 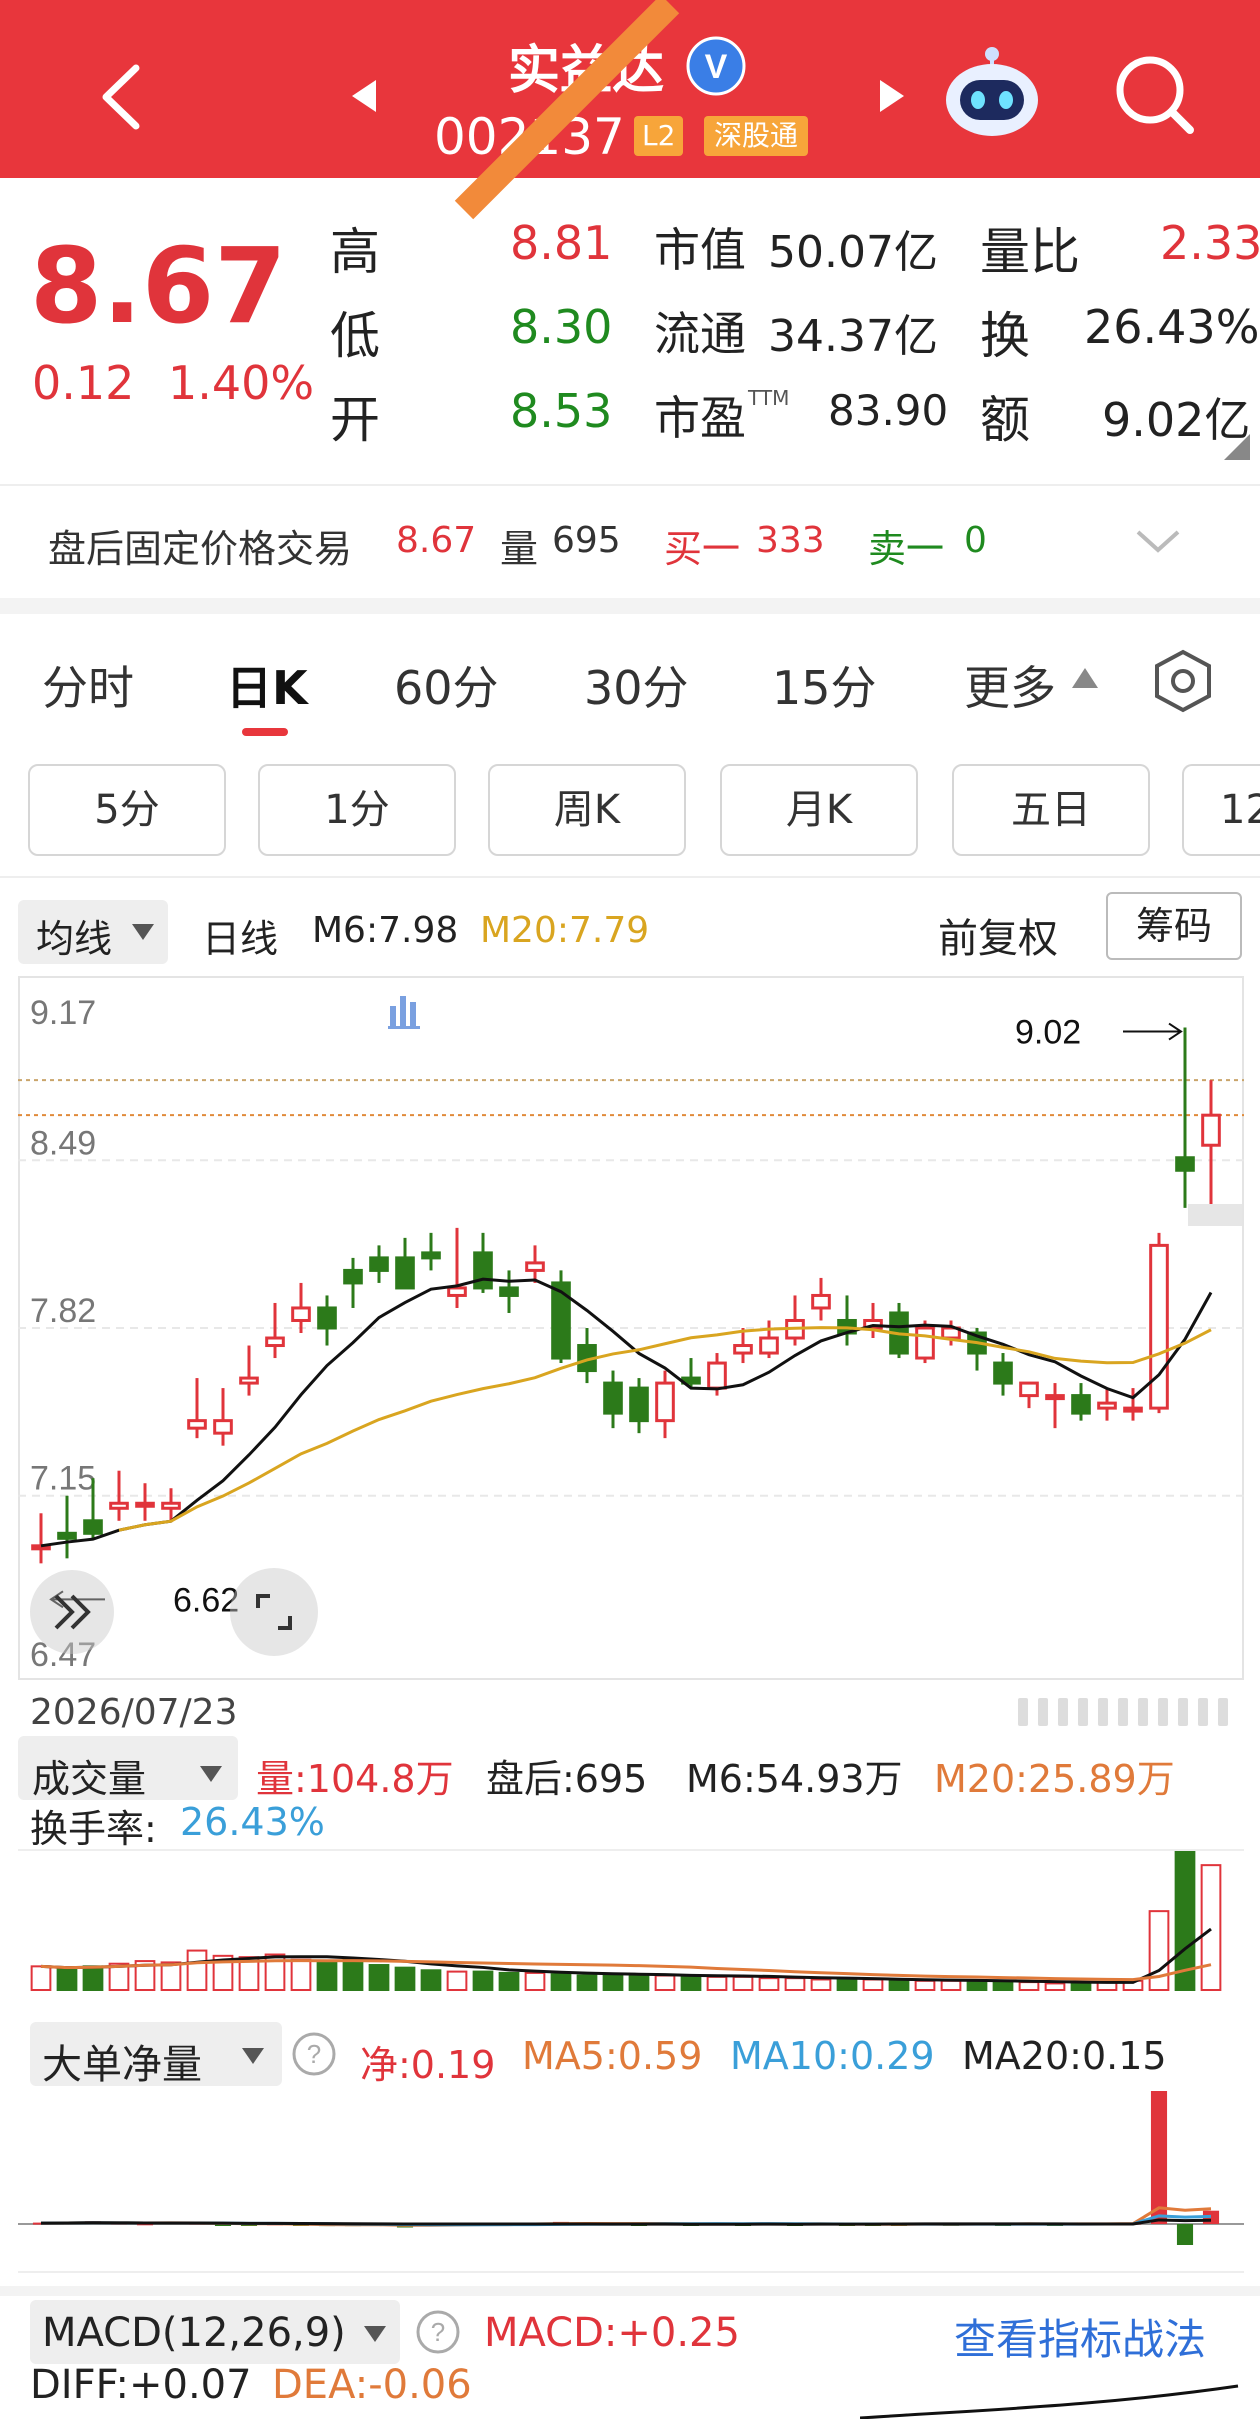 I want to click on volume-m20: M20:25.89万, so click(x=1054, y=1779).